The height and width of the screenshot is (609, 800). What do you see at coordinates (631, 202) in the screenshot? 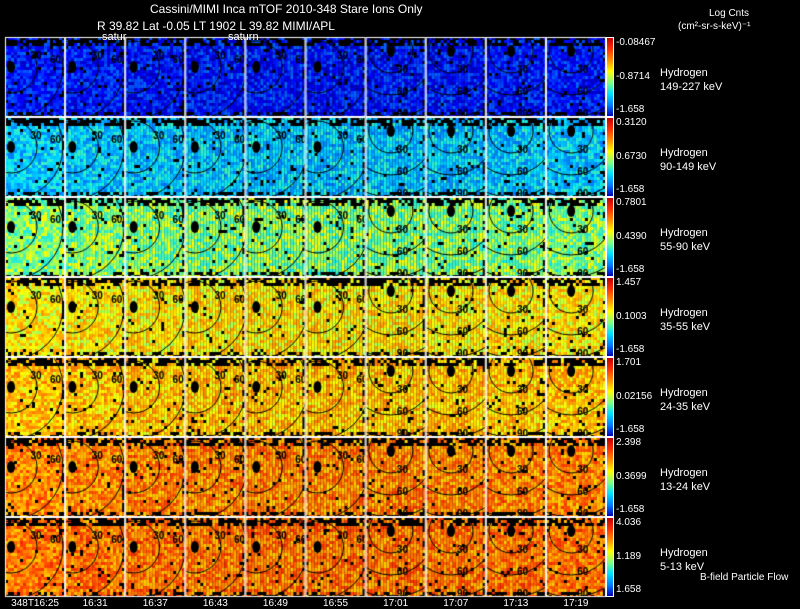
I see `colorbar-max-label: 0.7801` at bounding box center [631, 202].